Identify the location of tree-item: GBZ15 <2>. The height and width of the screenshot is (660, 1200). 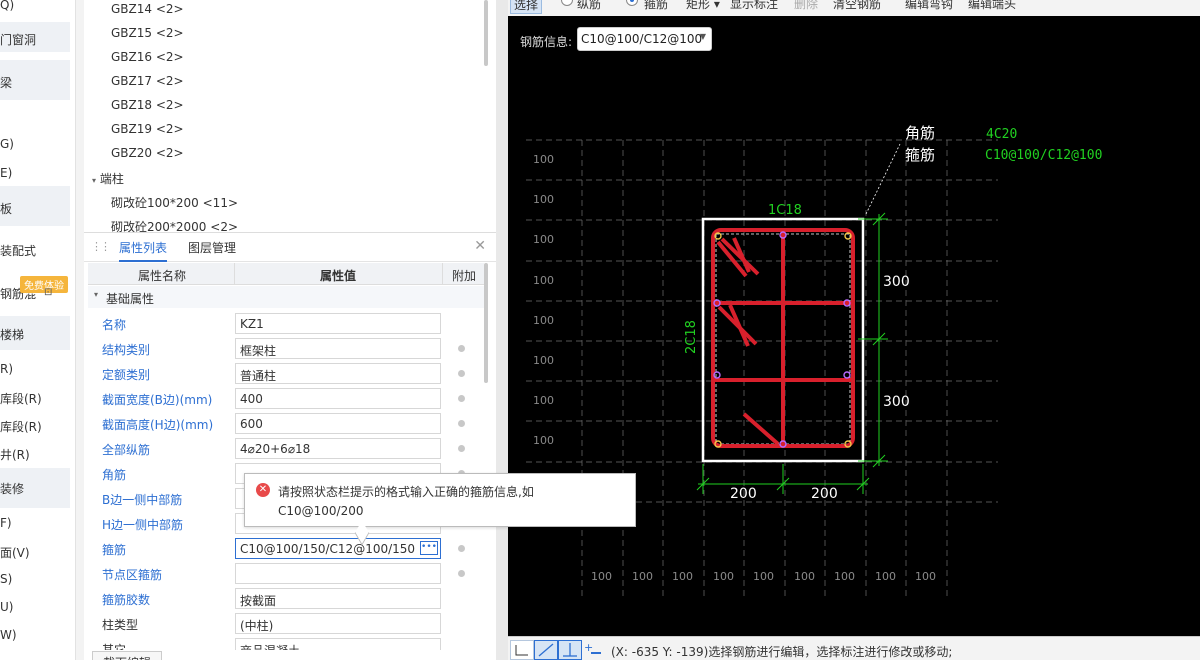
(147, 33).